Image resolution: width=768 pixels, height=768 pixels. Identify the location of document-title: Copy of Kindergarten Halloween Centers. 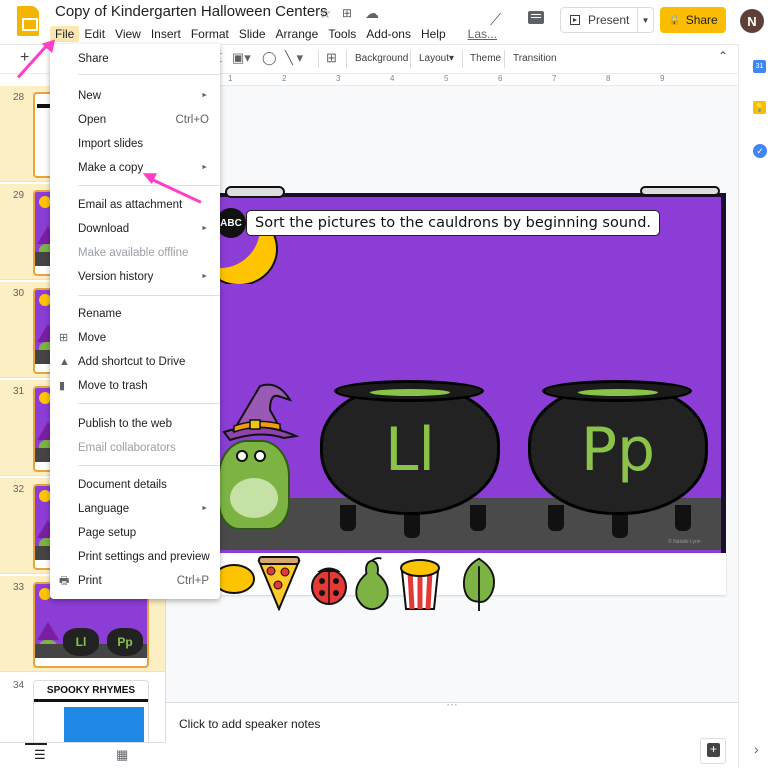
(191, 11).